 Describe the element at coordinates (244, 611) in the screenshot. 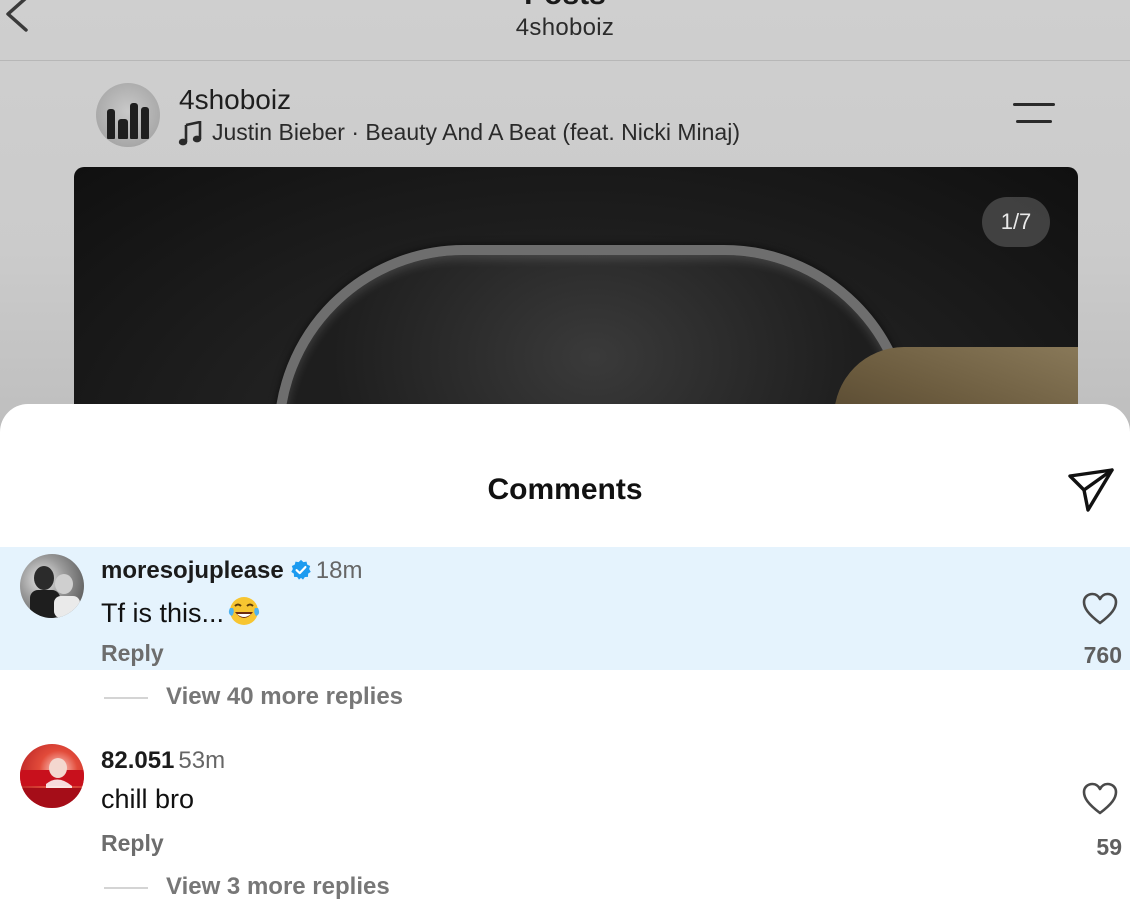

I see `face-with-tears-of-joy-icon` at that location.